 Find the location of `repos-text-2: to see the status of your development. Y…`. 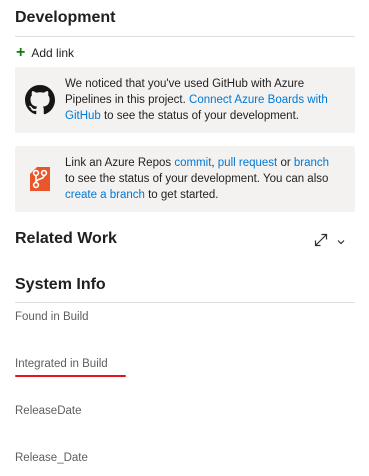

repos-text-2: to see the status of your development. Y… is located at coordinates (197, 179).